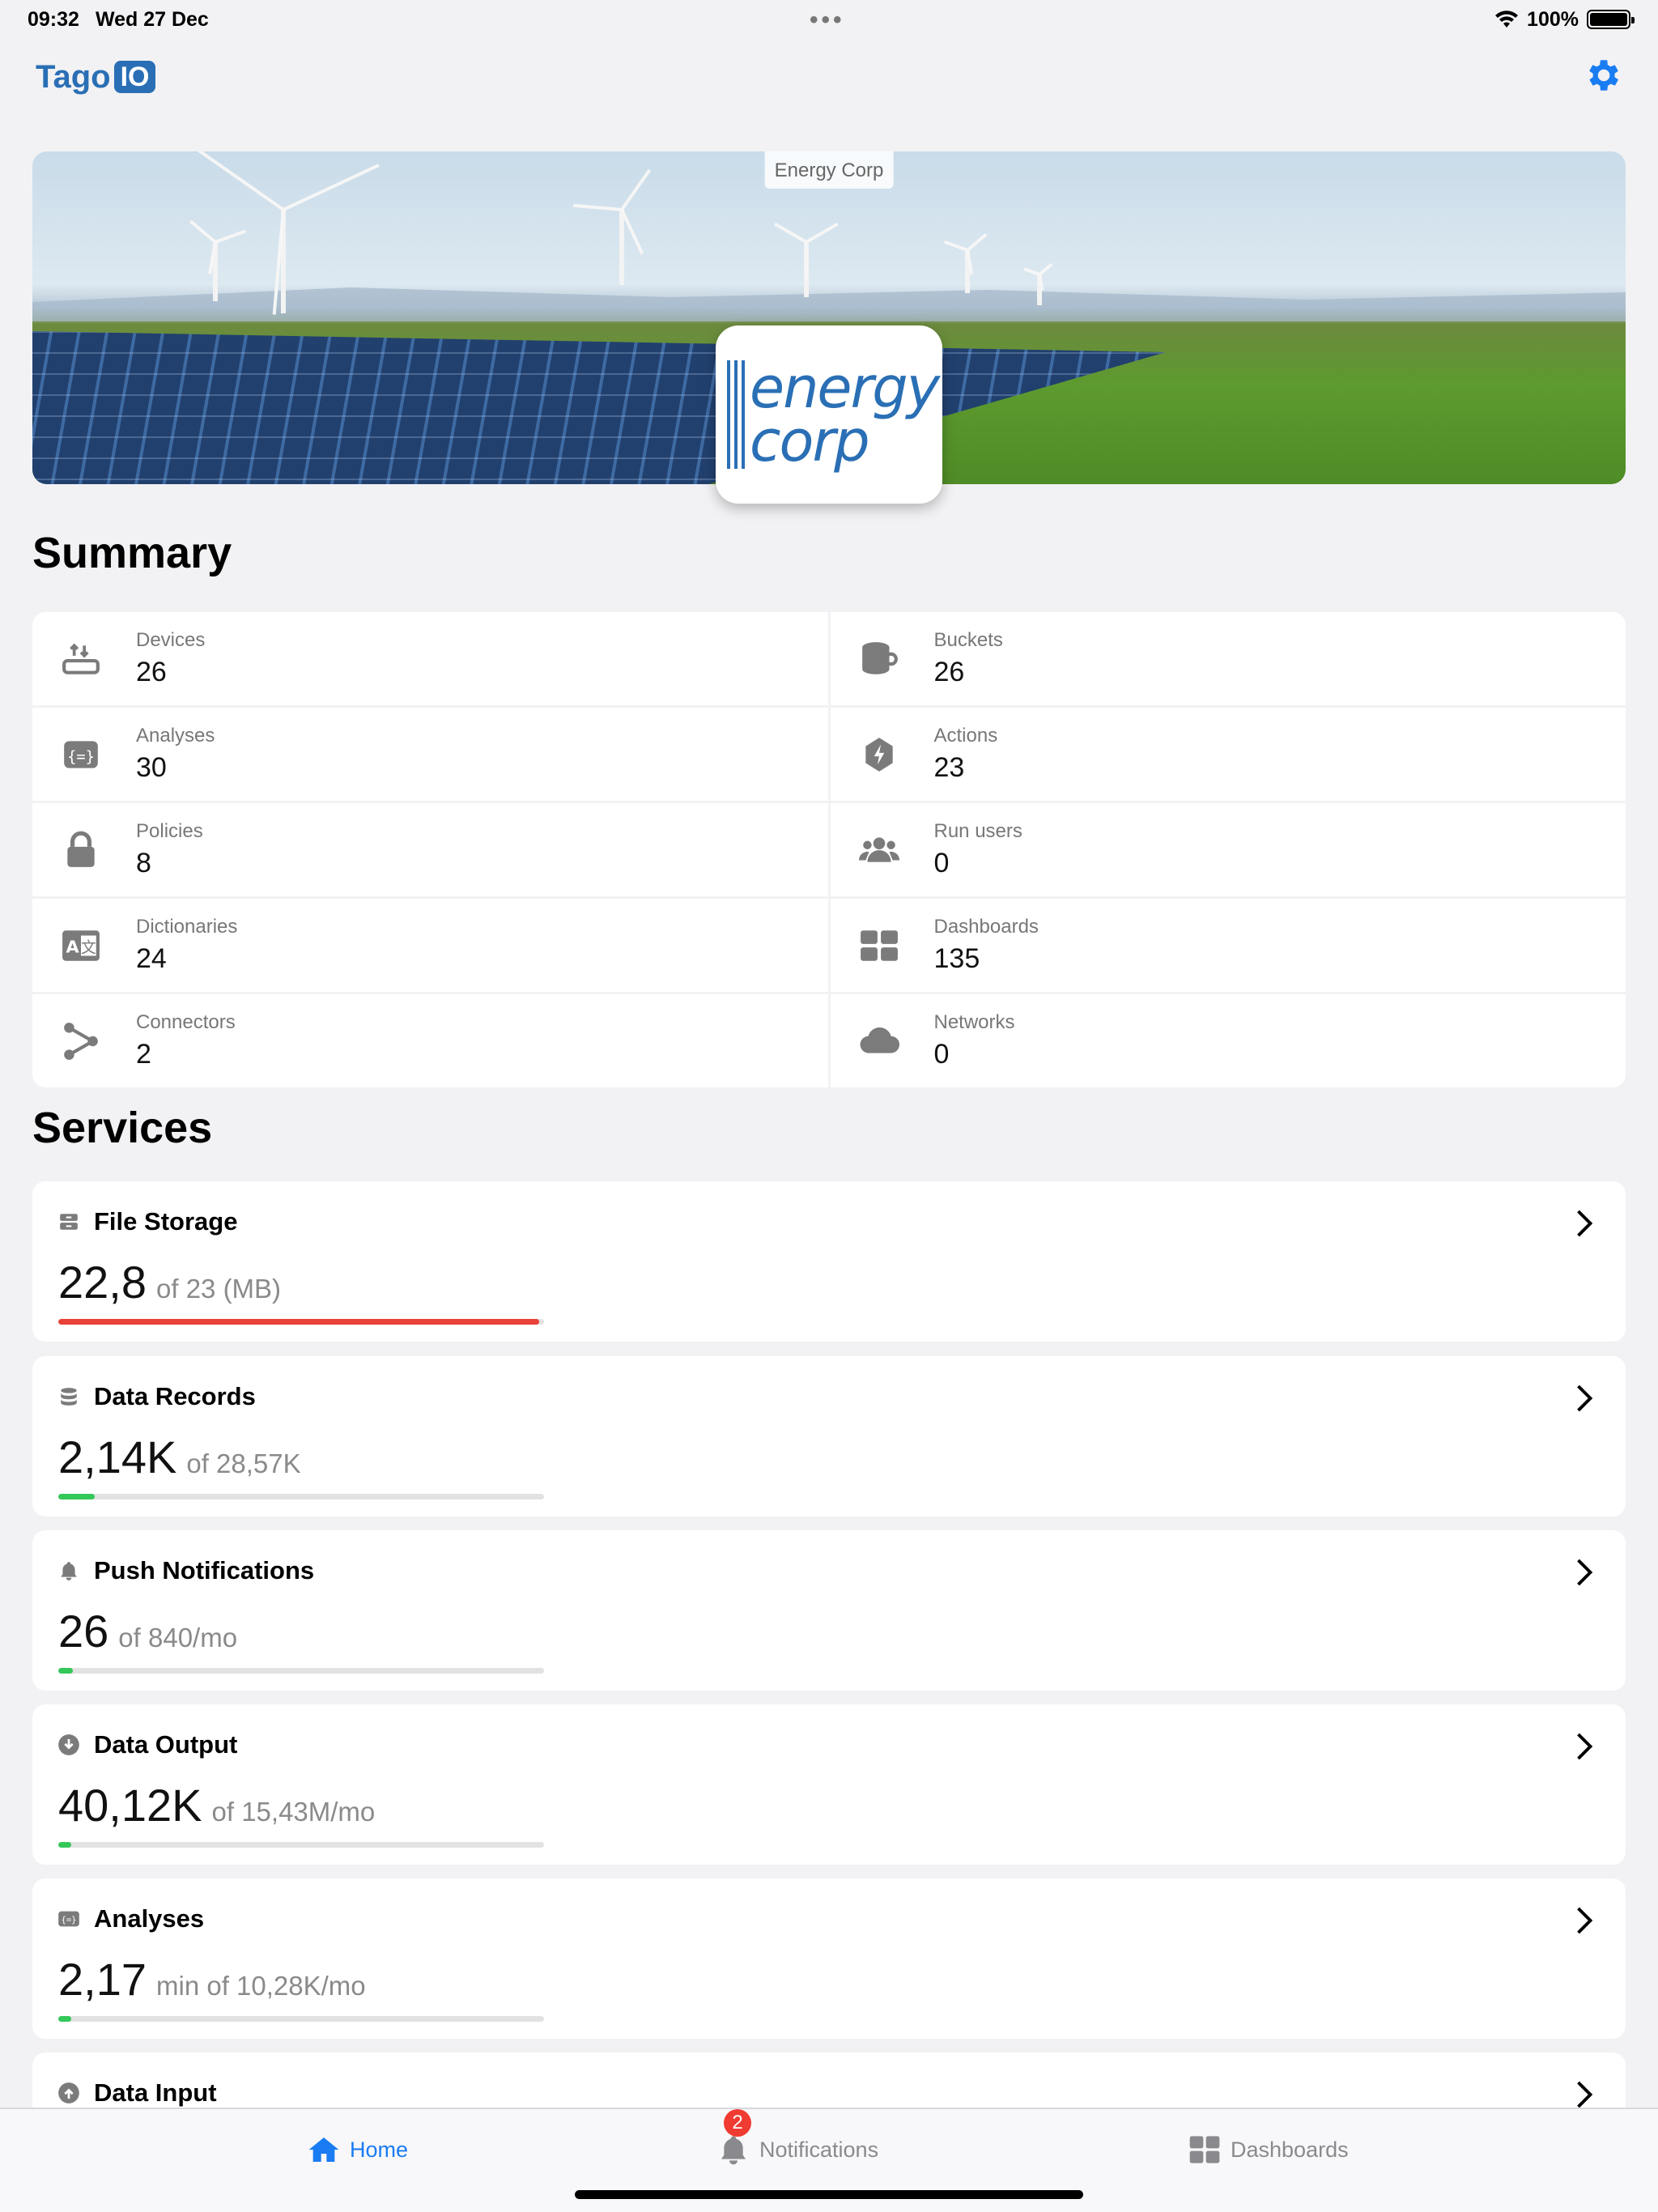 Image resolution: width=1658 pixels, height=2212 pixels. What do you see at coordinates (1228, 850) in the screenshot?
I see `summary-run-users: Run users 0` at bounding box center [1228, 850].